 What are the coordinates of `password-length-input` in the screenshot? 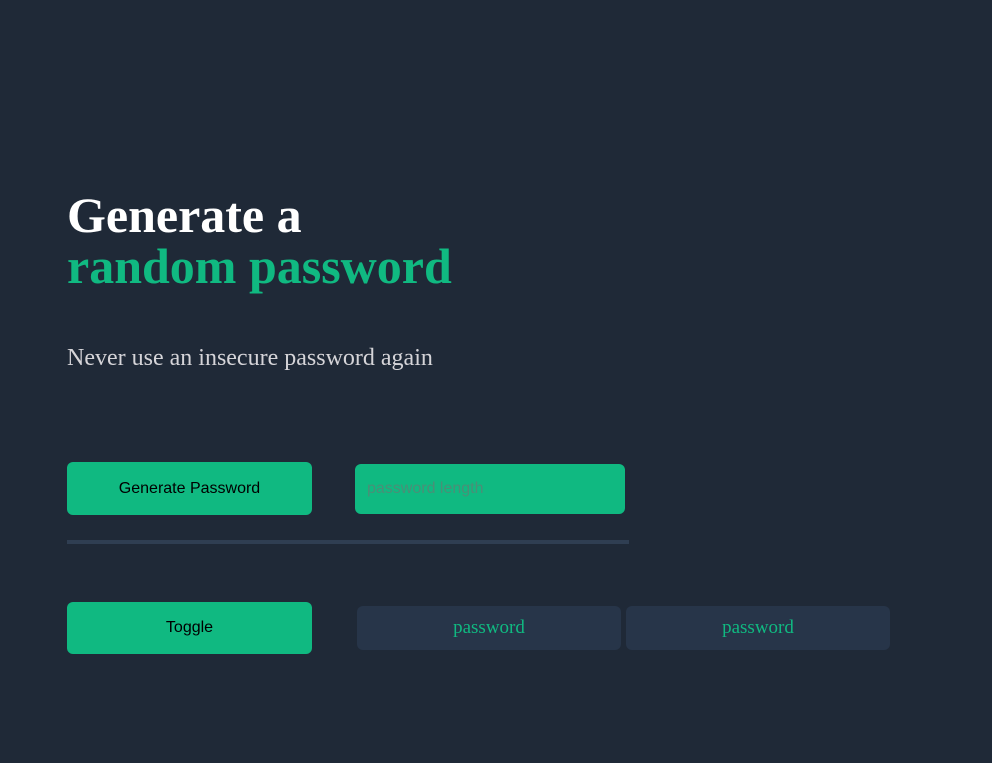 It's located at (490, 489).